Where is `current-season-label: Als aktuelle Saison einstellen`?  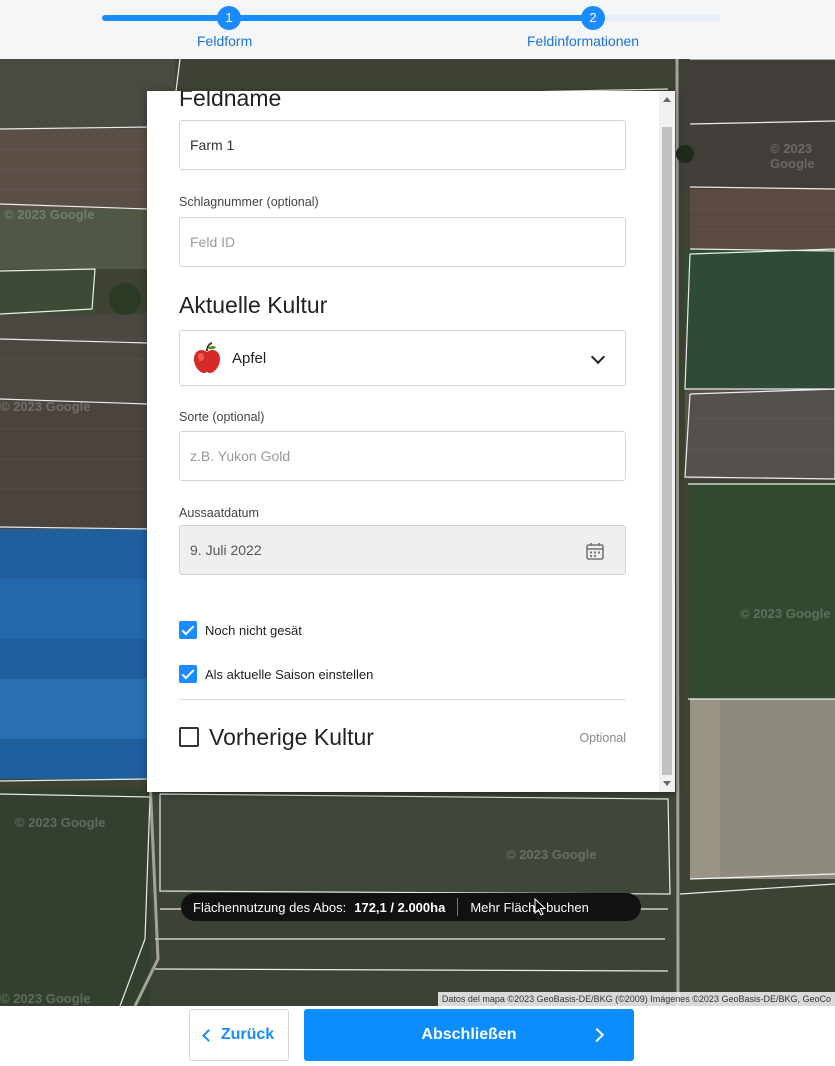
current-season-label: Als aktuelle Saison einstellen is located at coordinates (289, 674).